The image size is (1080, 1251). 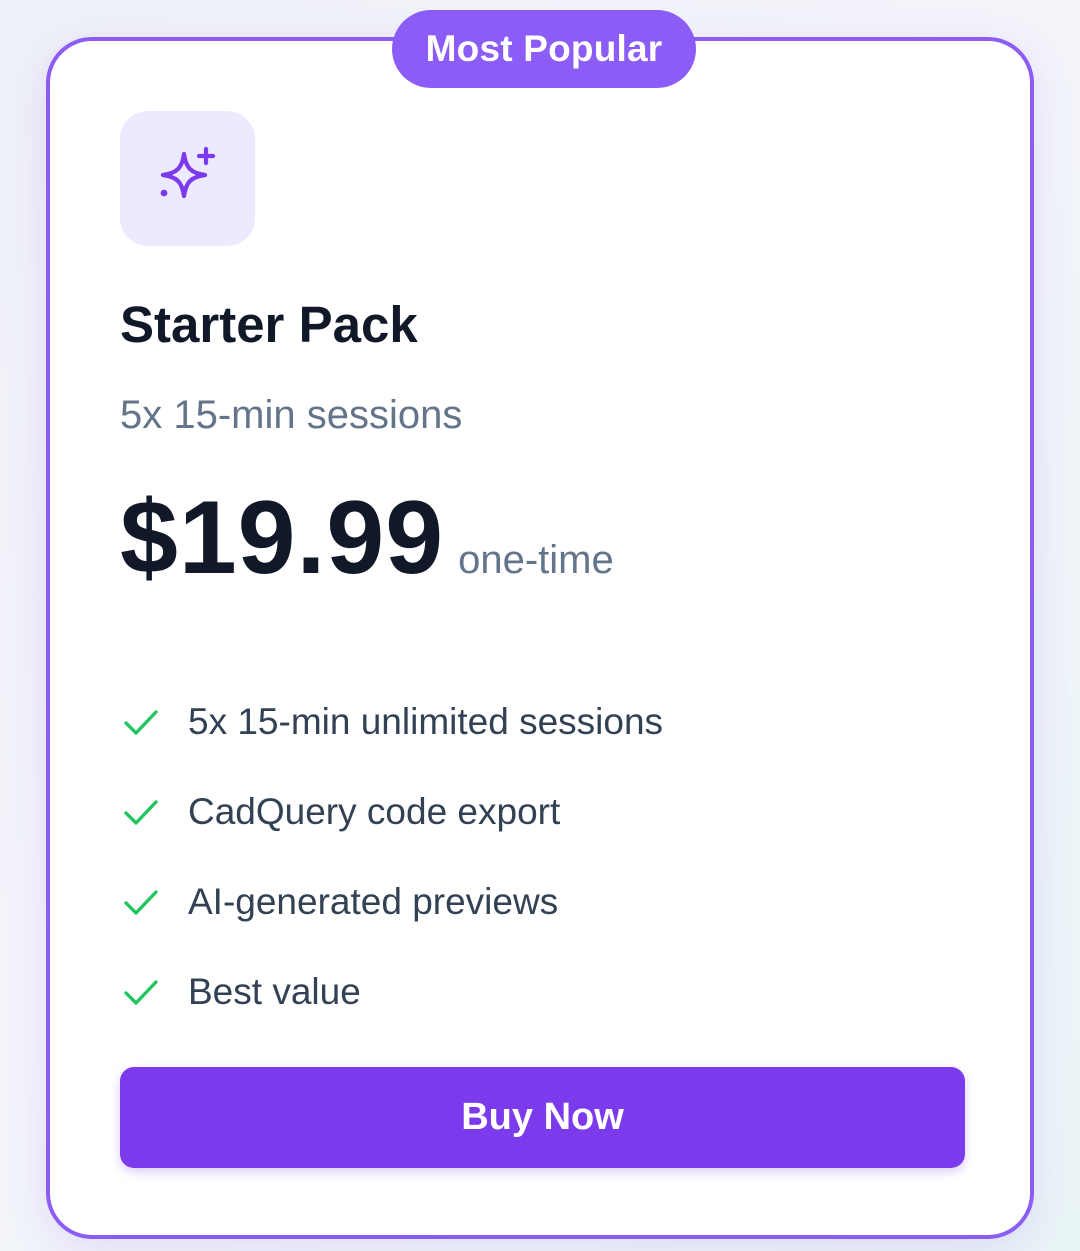 What do you see at coordinates (269, 324) in the screenshot?
I see `plan-title: Starter Pack` at bounding box center [269, 324].